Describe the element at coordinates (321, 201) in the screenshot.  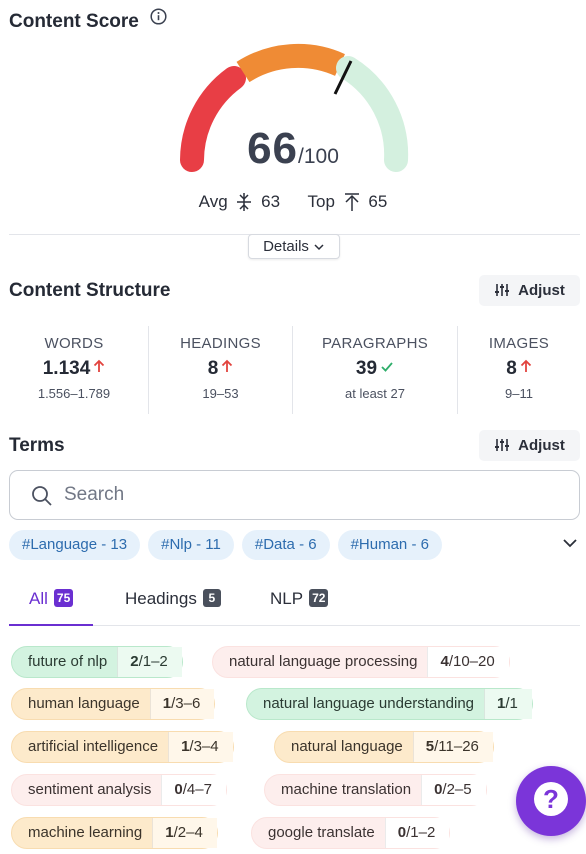
I see `top-label: Top` at that location.